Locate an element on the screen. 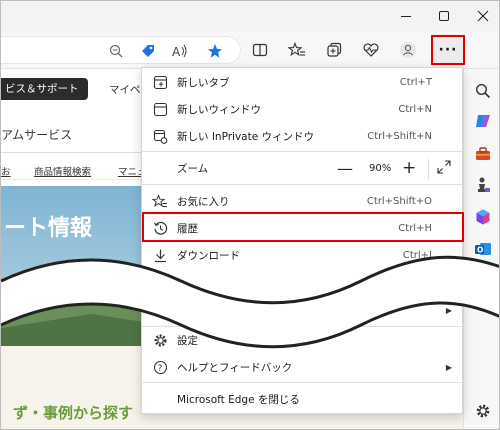 The width and height of the screenshot is (500, 430). new-window-icon is located at coordinates (160, 109).